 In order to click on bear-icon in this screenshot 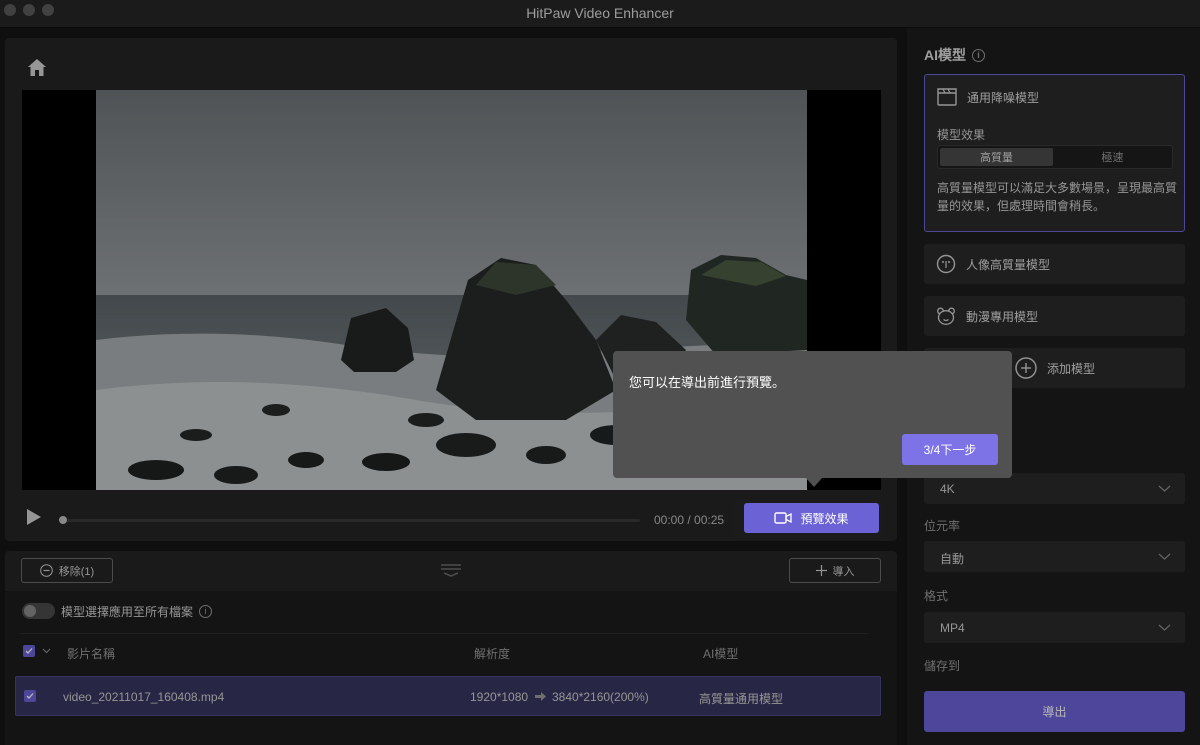, I will do `click(946, 316)`.